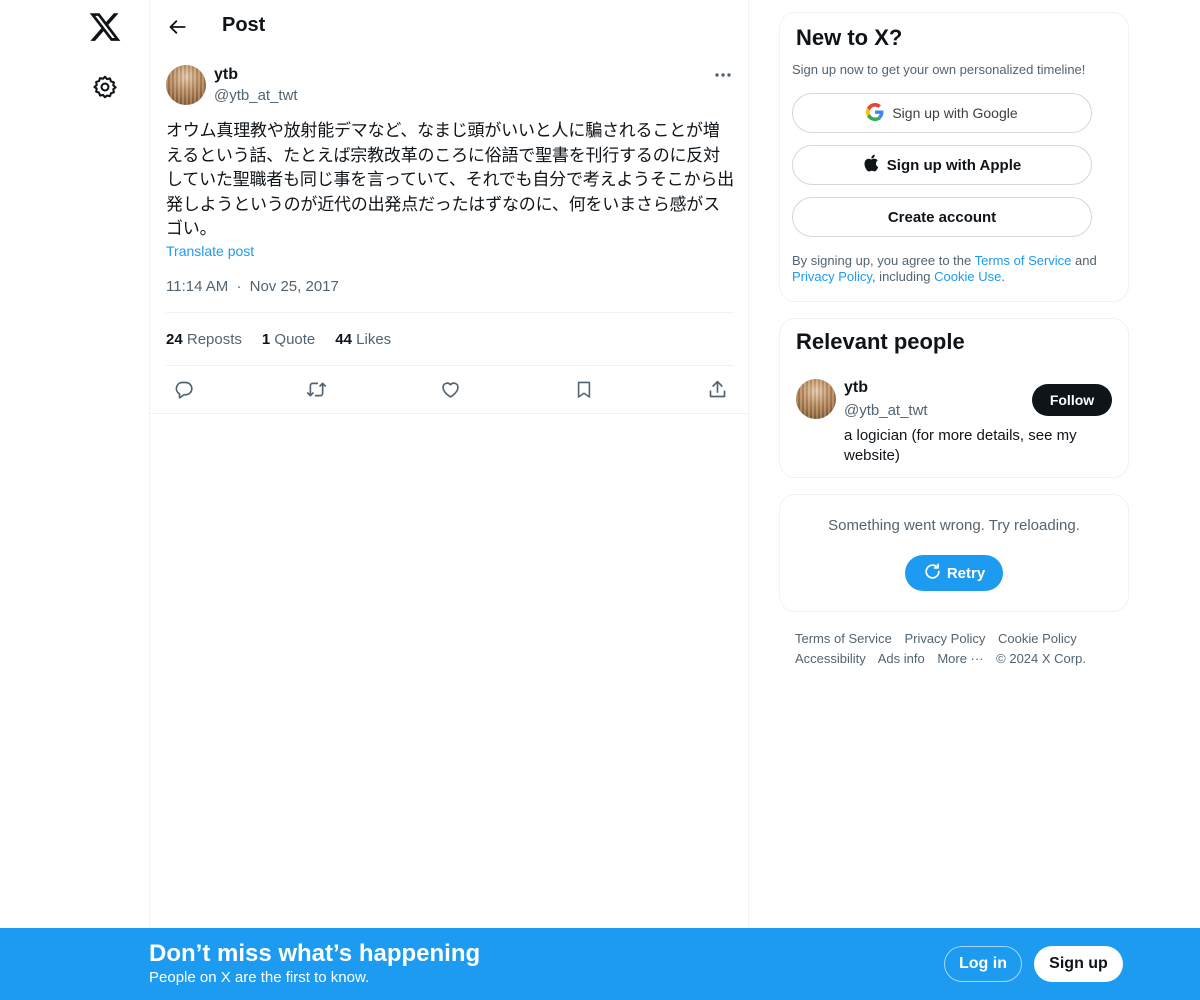  What do you see at coordinates (226, 75) in the screenshot?
I see `author-name: ytb` at bounding box center [226, 75].